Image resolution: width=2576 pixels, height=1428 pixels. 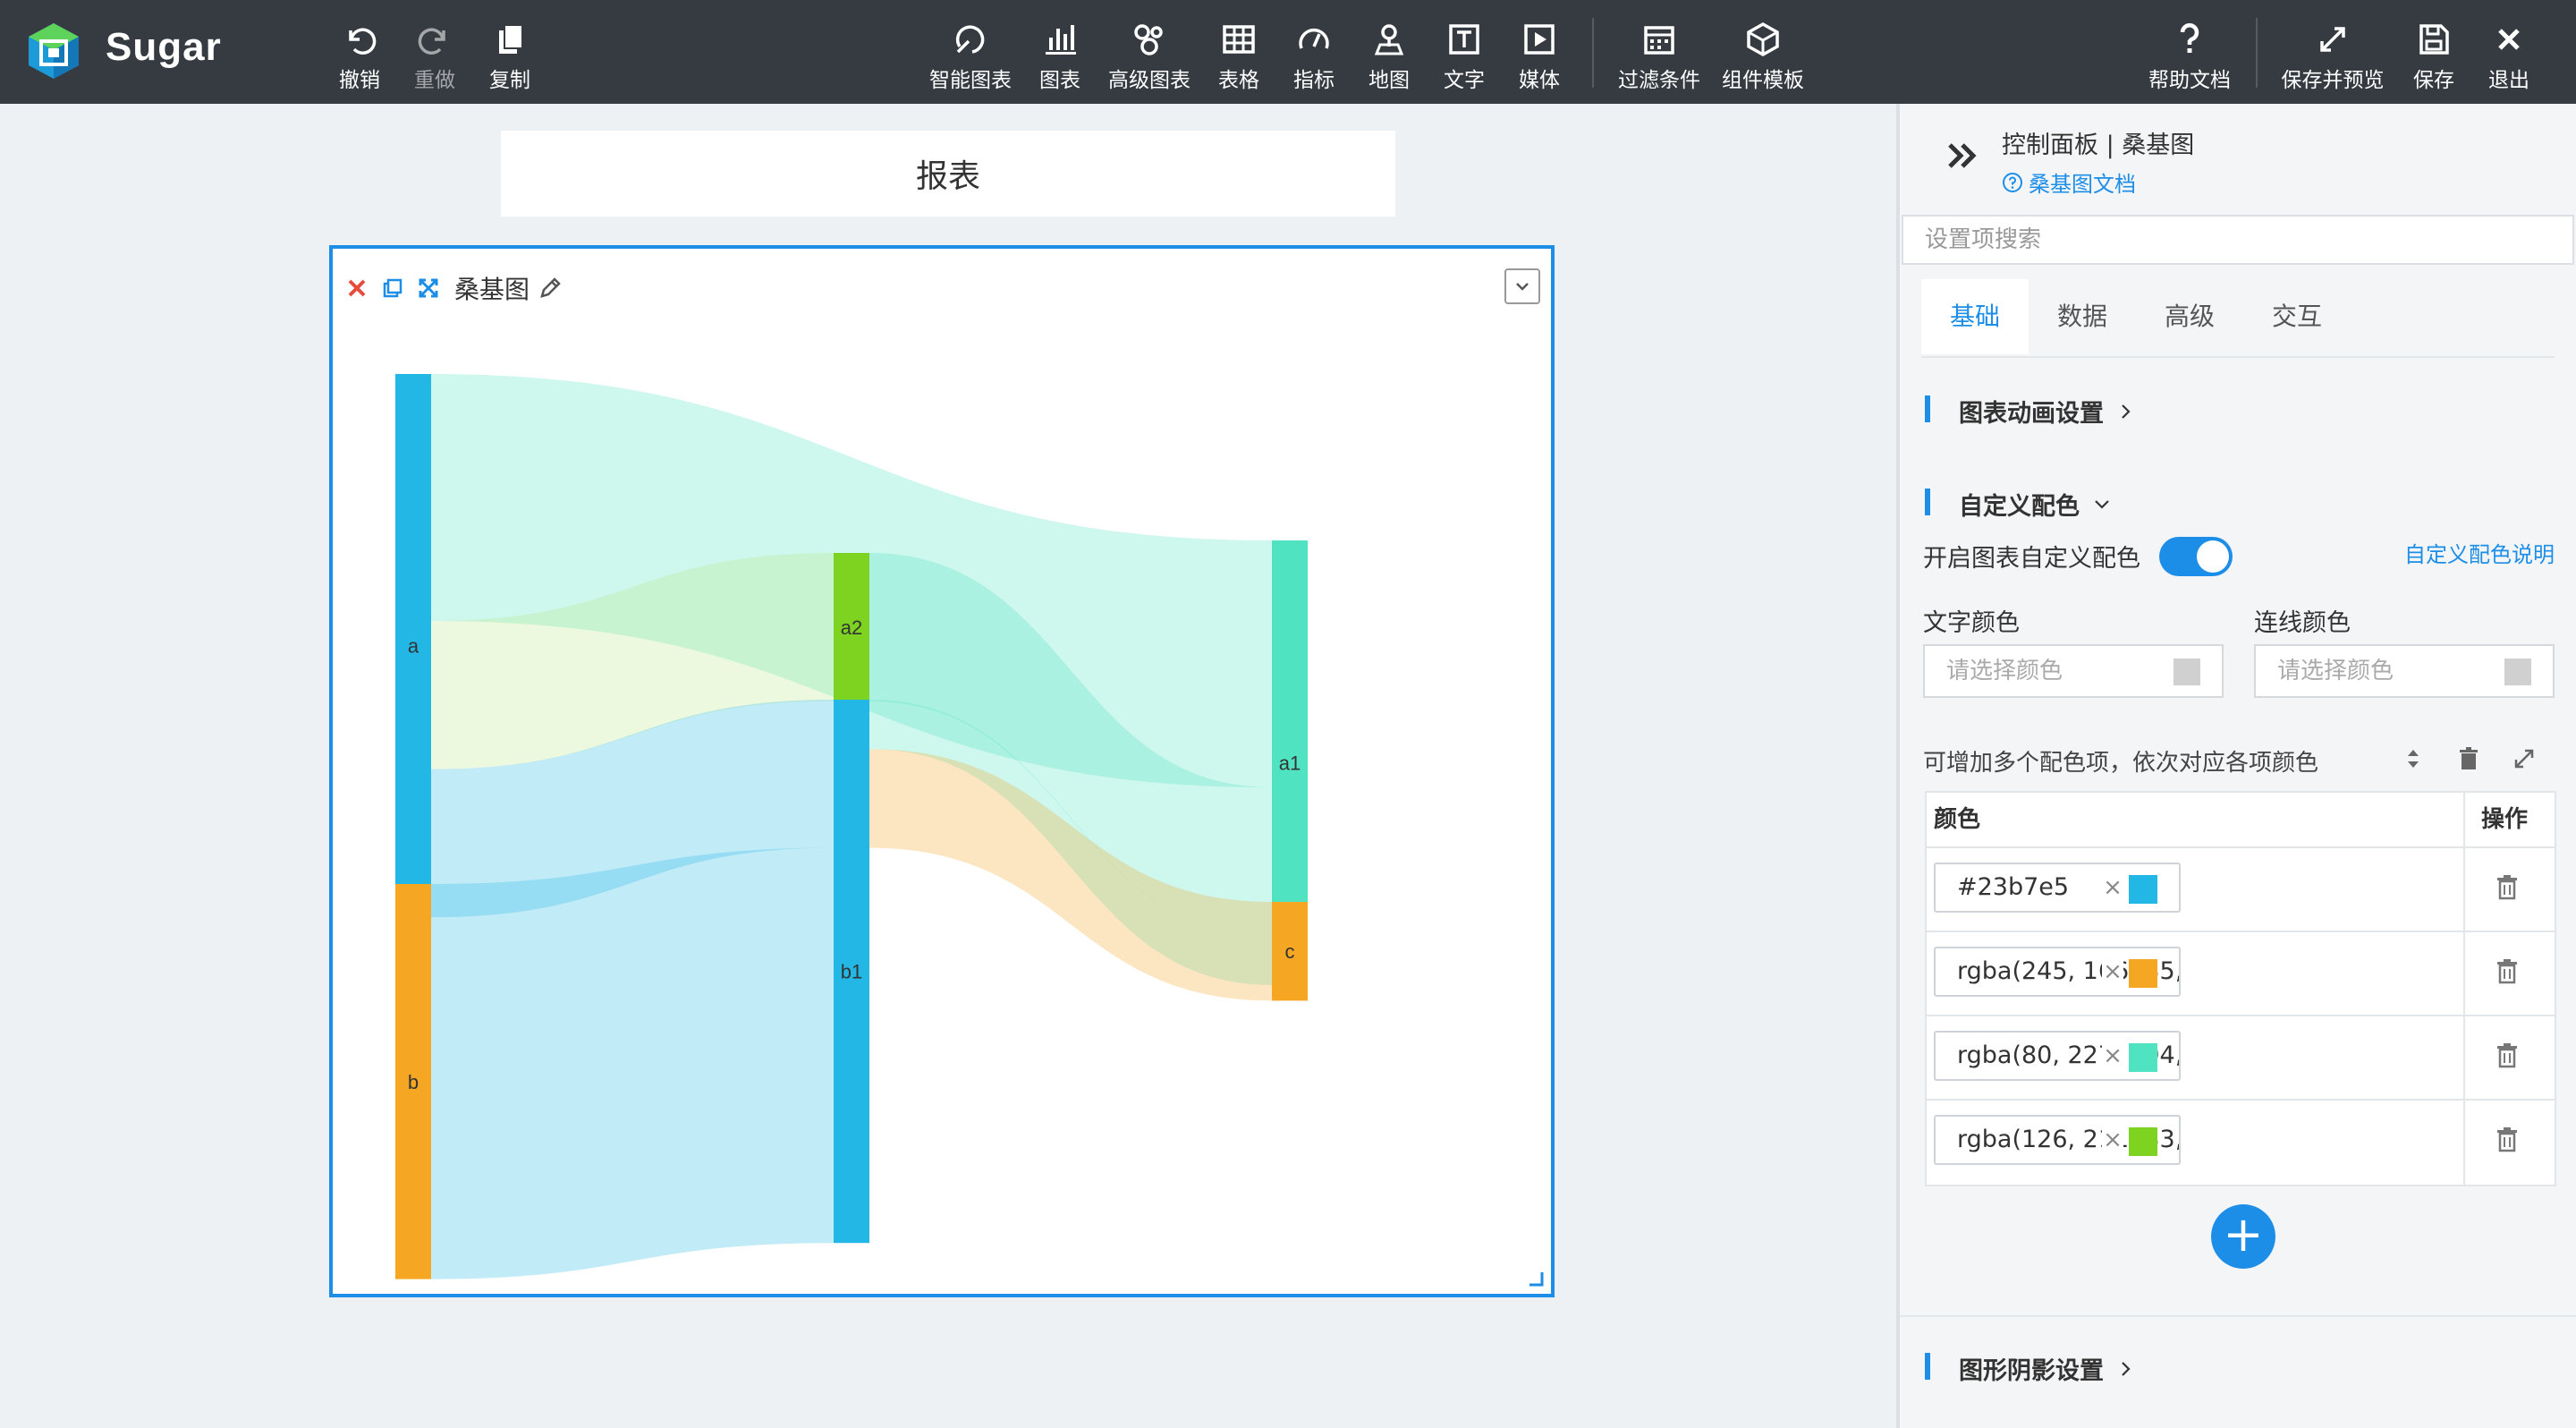 What do you see at coordinates (164, 47) in the screenshot?
I see `app-name: Sugar` at bounding box center [164, 47].